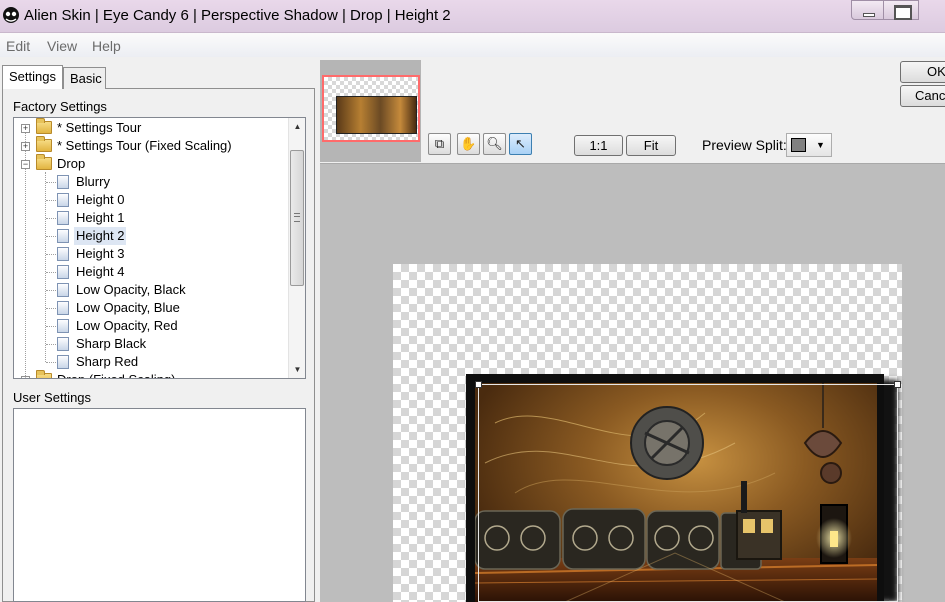 The height and width of the screenshot is (602, 945). I want to click on tree-item-sharp-red: Sharp Red, so click(150, 362).